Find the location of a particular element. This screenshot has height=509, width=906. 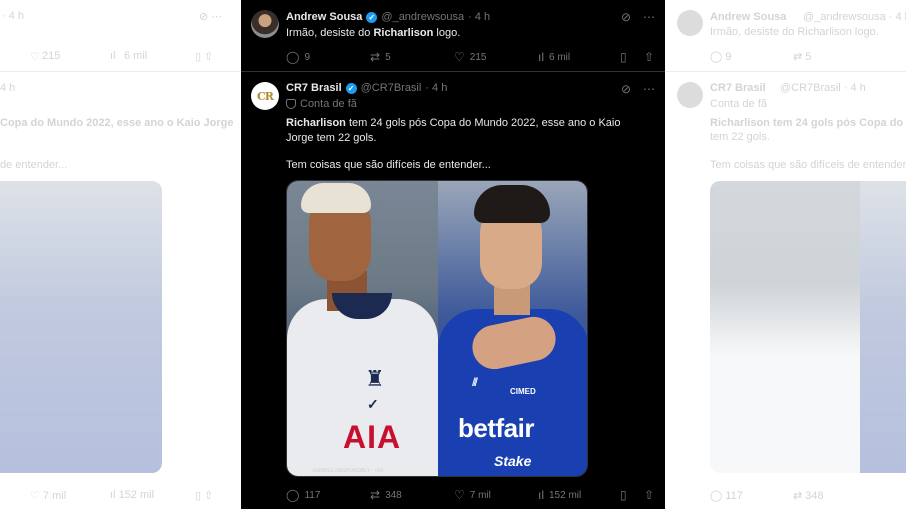

fan-account-icon is located at coordinates (291, 104).